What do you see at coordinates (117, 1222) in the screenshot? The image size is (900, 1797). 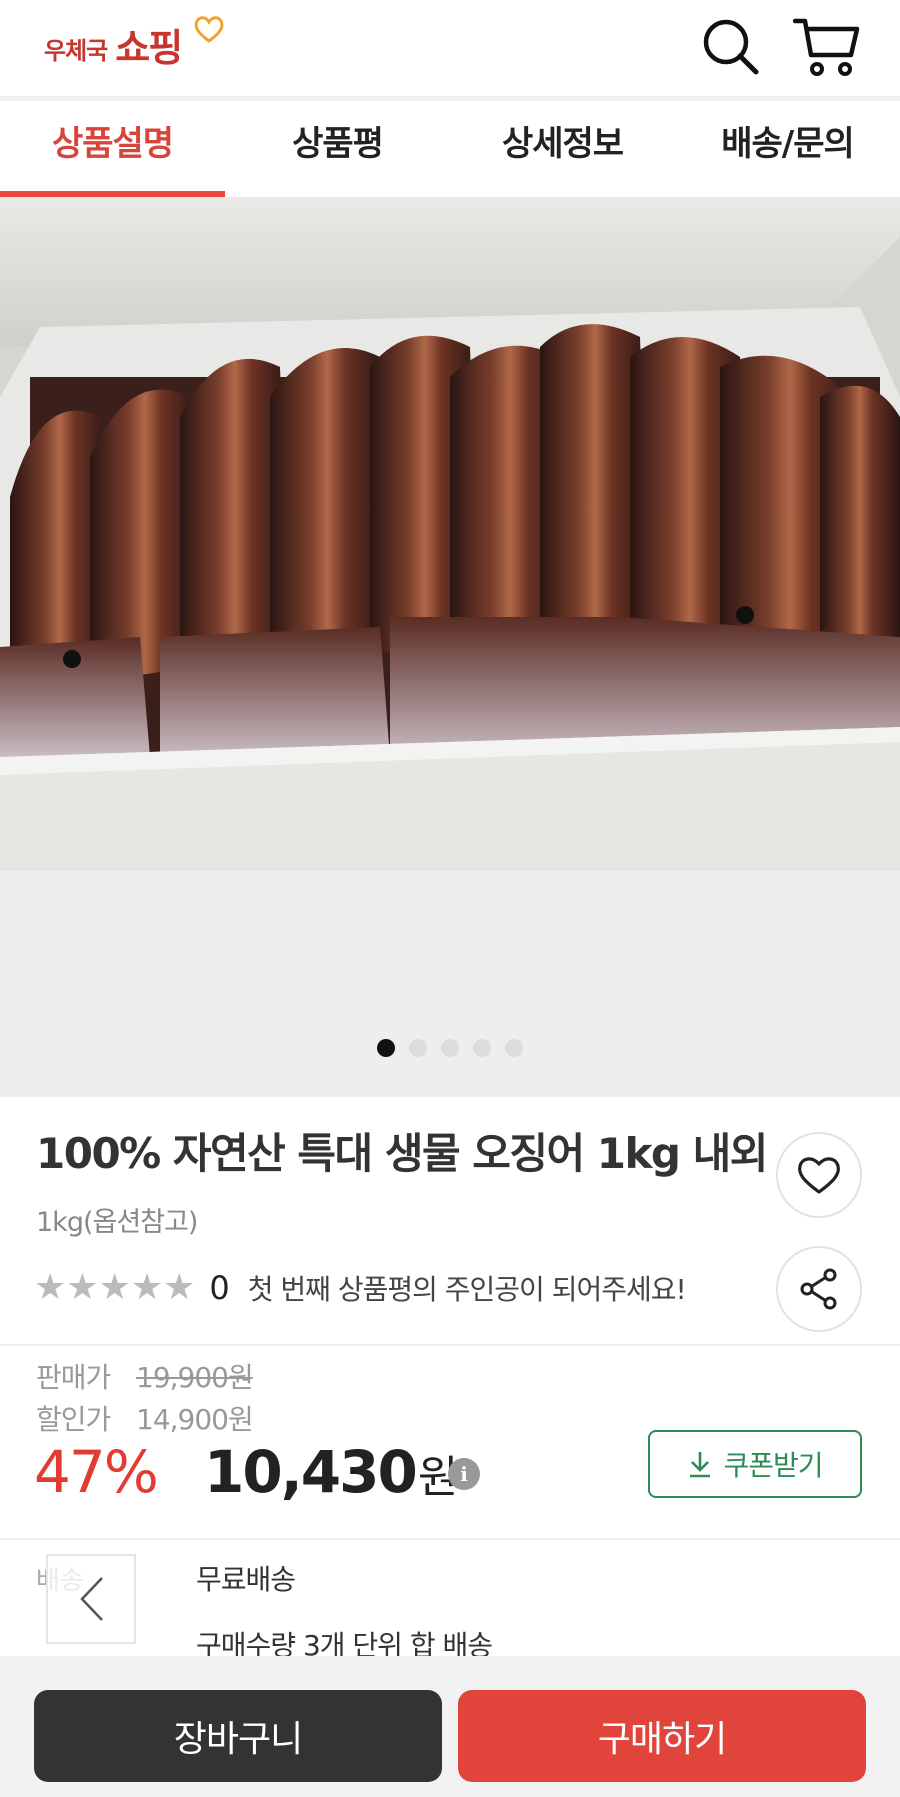 I see `product-subtitle: 1kg(옵션참고)` at bounding box center [117, 1222].